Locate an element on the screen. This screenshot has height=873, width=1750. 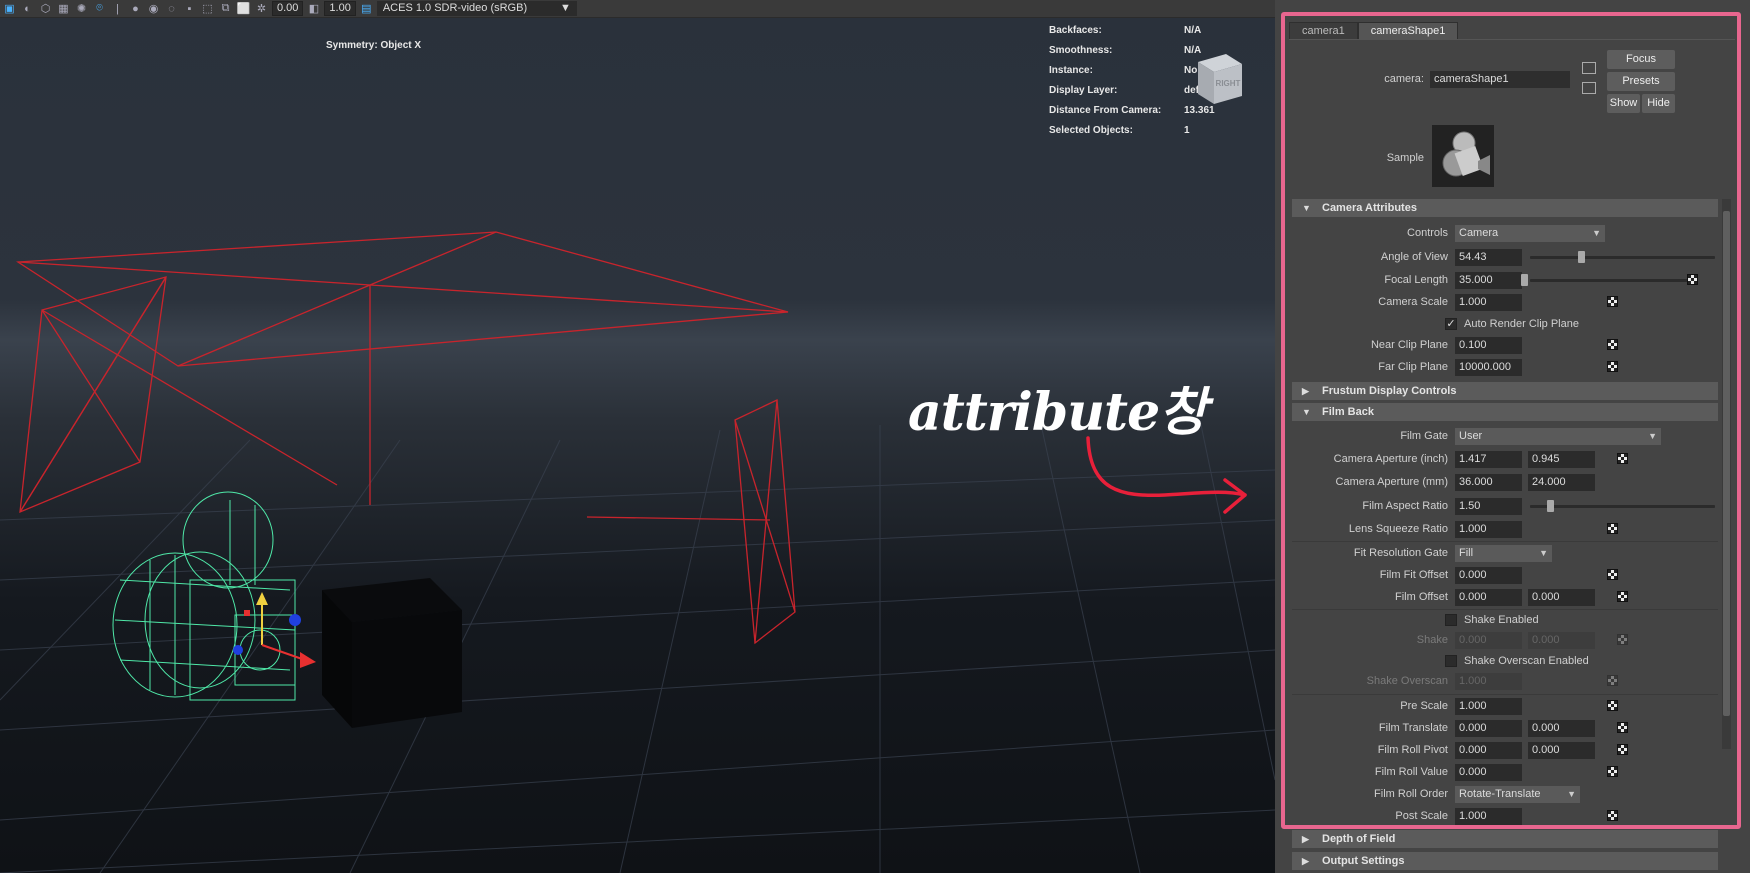
camera-scale-map-icon is located at coordinates (1612, 301).